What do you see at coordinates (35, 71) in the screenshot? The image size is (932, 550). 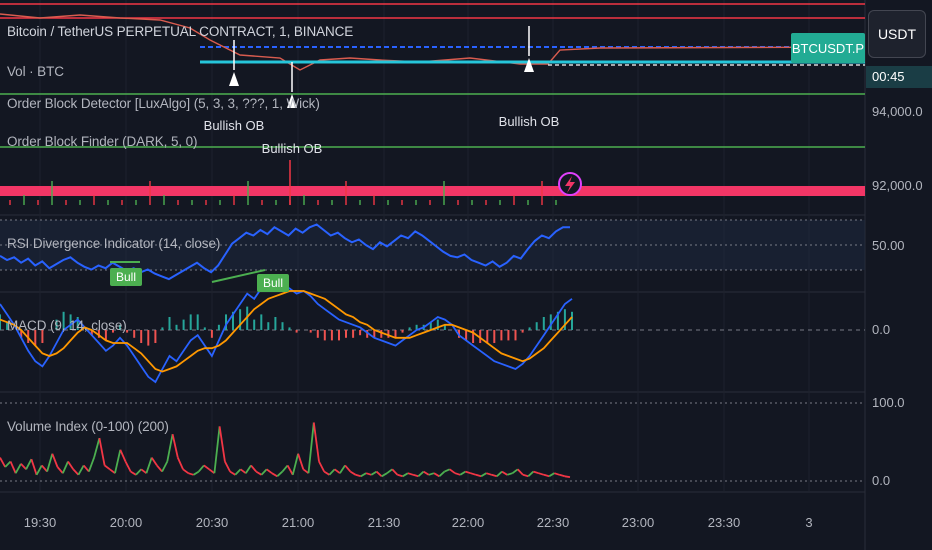 I see `volume-legend: Vol · BTC` at bounding box center [35, 71].